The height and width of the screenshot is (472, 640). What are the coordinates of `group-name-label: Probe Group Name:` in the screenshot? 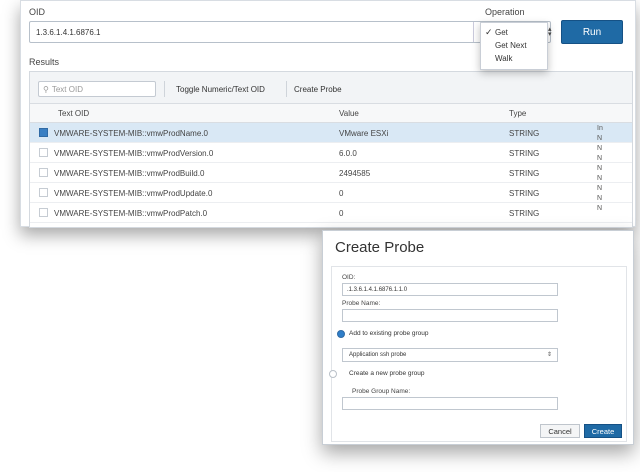 It's located at (381, 391).